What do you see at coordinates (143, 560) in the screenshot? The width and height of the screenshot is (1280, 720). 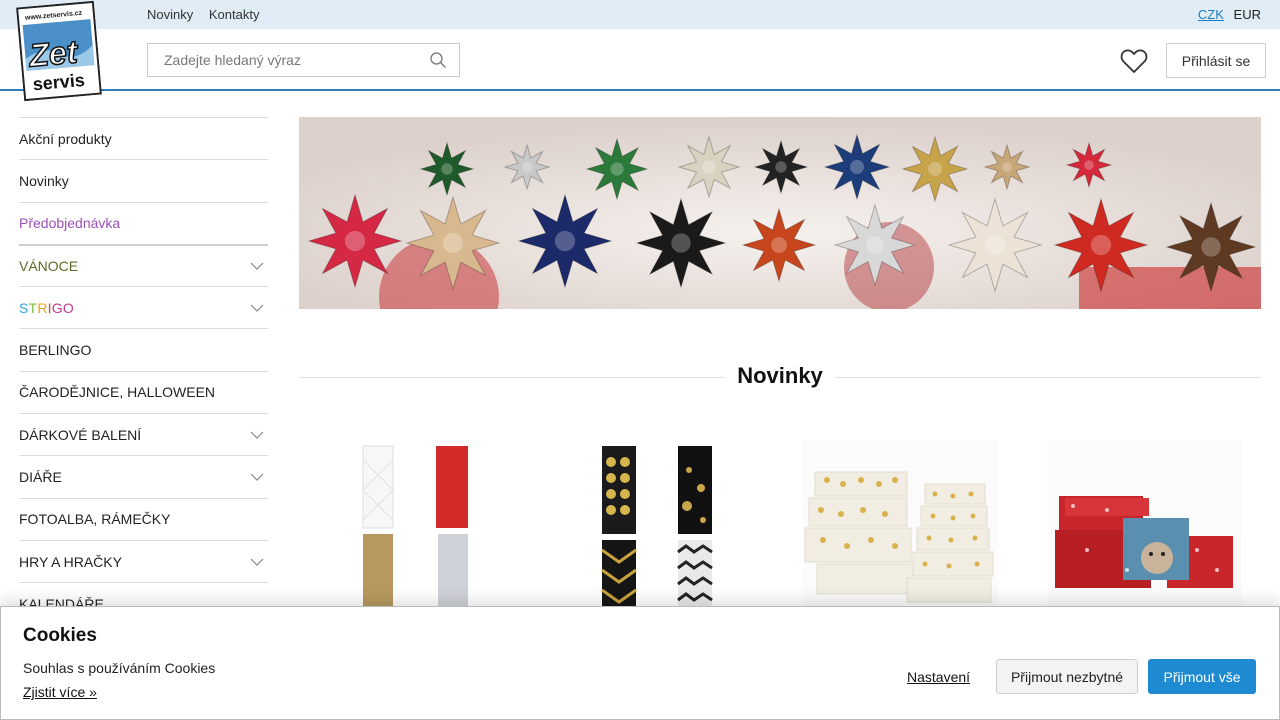 I see `sidebar-item-hry-a-hracky: HRY A HRAČKY` at bounding box center [143, 560].